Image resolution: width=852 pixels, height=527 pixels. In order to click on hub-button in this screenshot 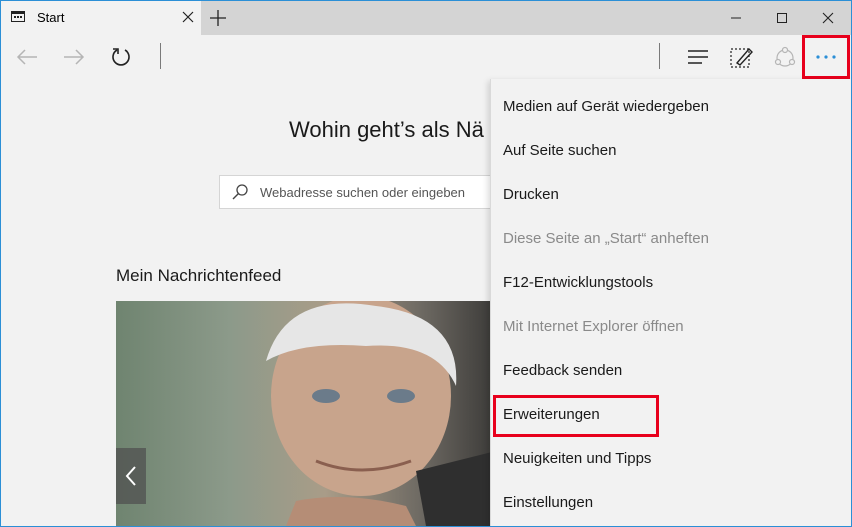, I will do `click(698, 57)`.